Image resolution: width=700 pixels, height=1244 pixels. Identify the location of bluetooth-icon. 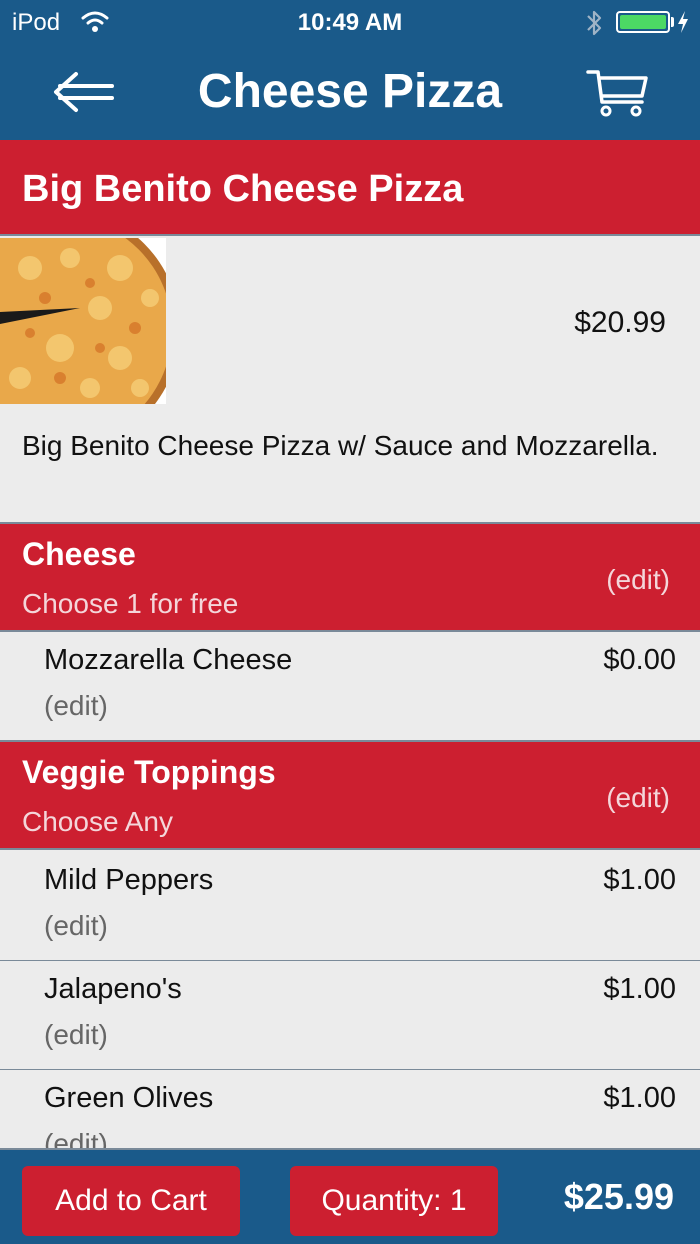
(594, 23).